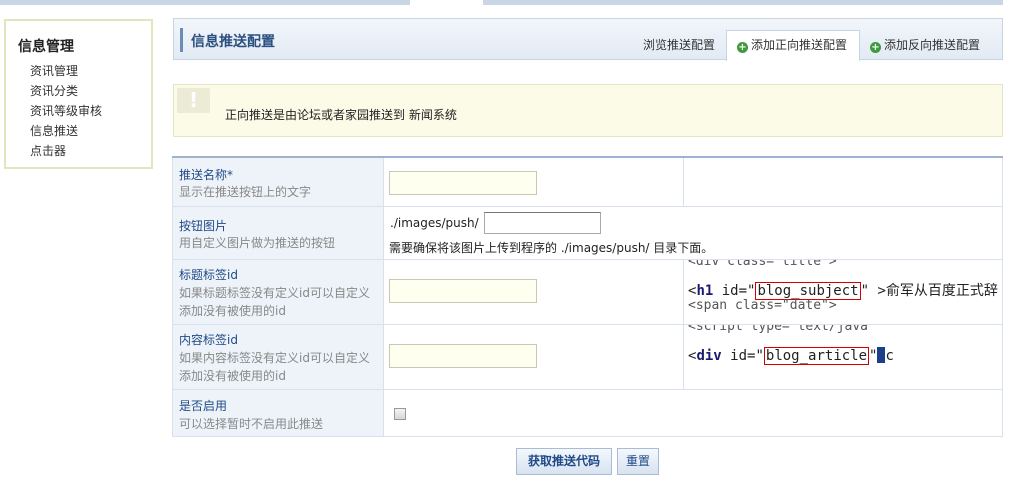 The height and width of the screenshot is (490, 1013). What do you see at coordinates (66, 110) in the screenshot?
I see `sidebar-item-news-level-review: 资讯等级审核` at bounding box center [66, 110].